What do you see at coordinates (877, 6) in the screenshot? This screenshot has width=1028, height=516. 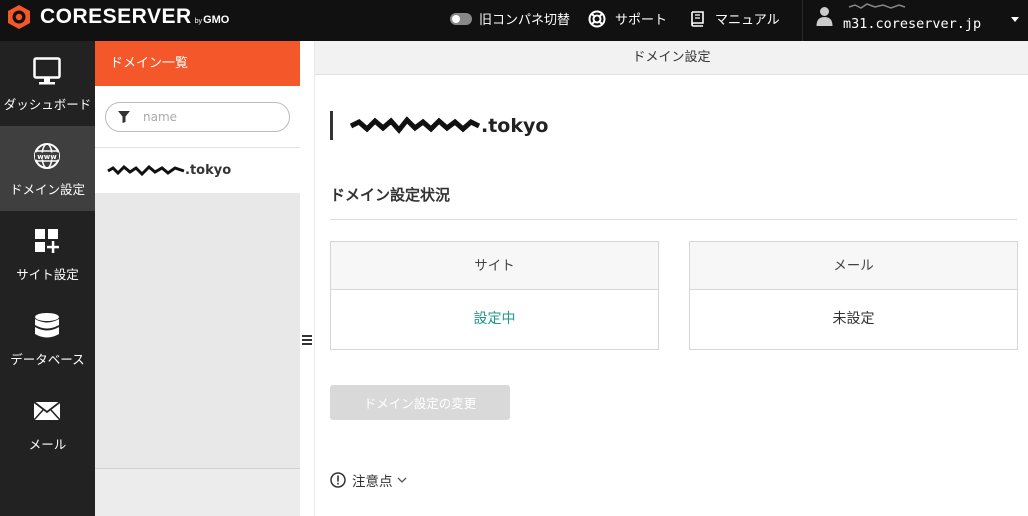 I see `redacted-username-icon` at bounding box center [877, 6].